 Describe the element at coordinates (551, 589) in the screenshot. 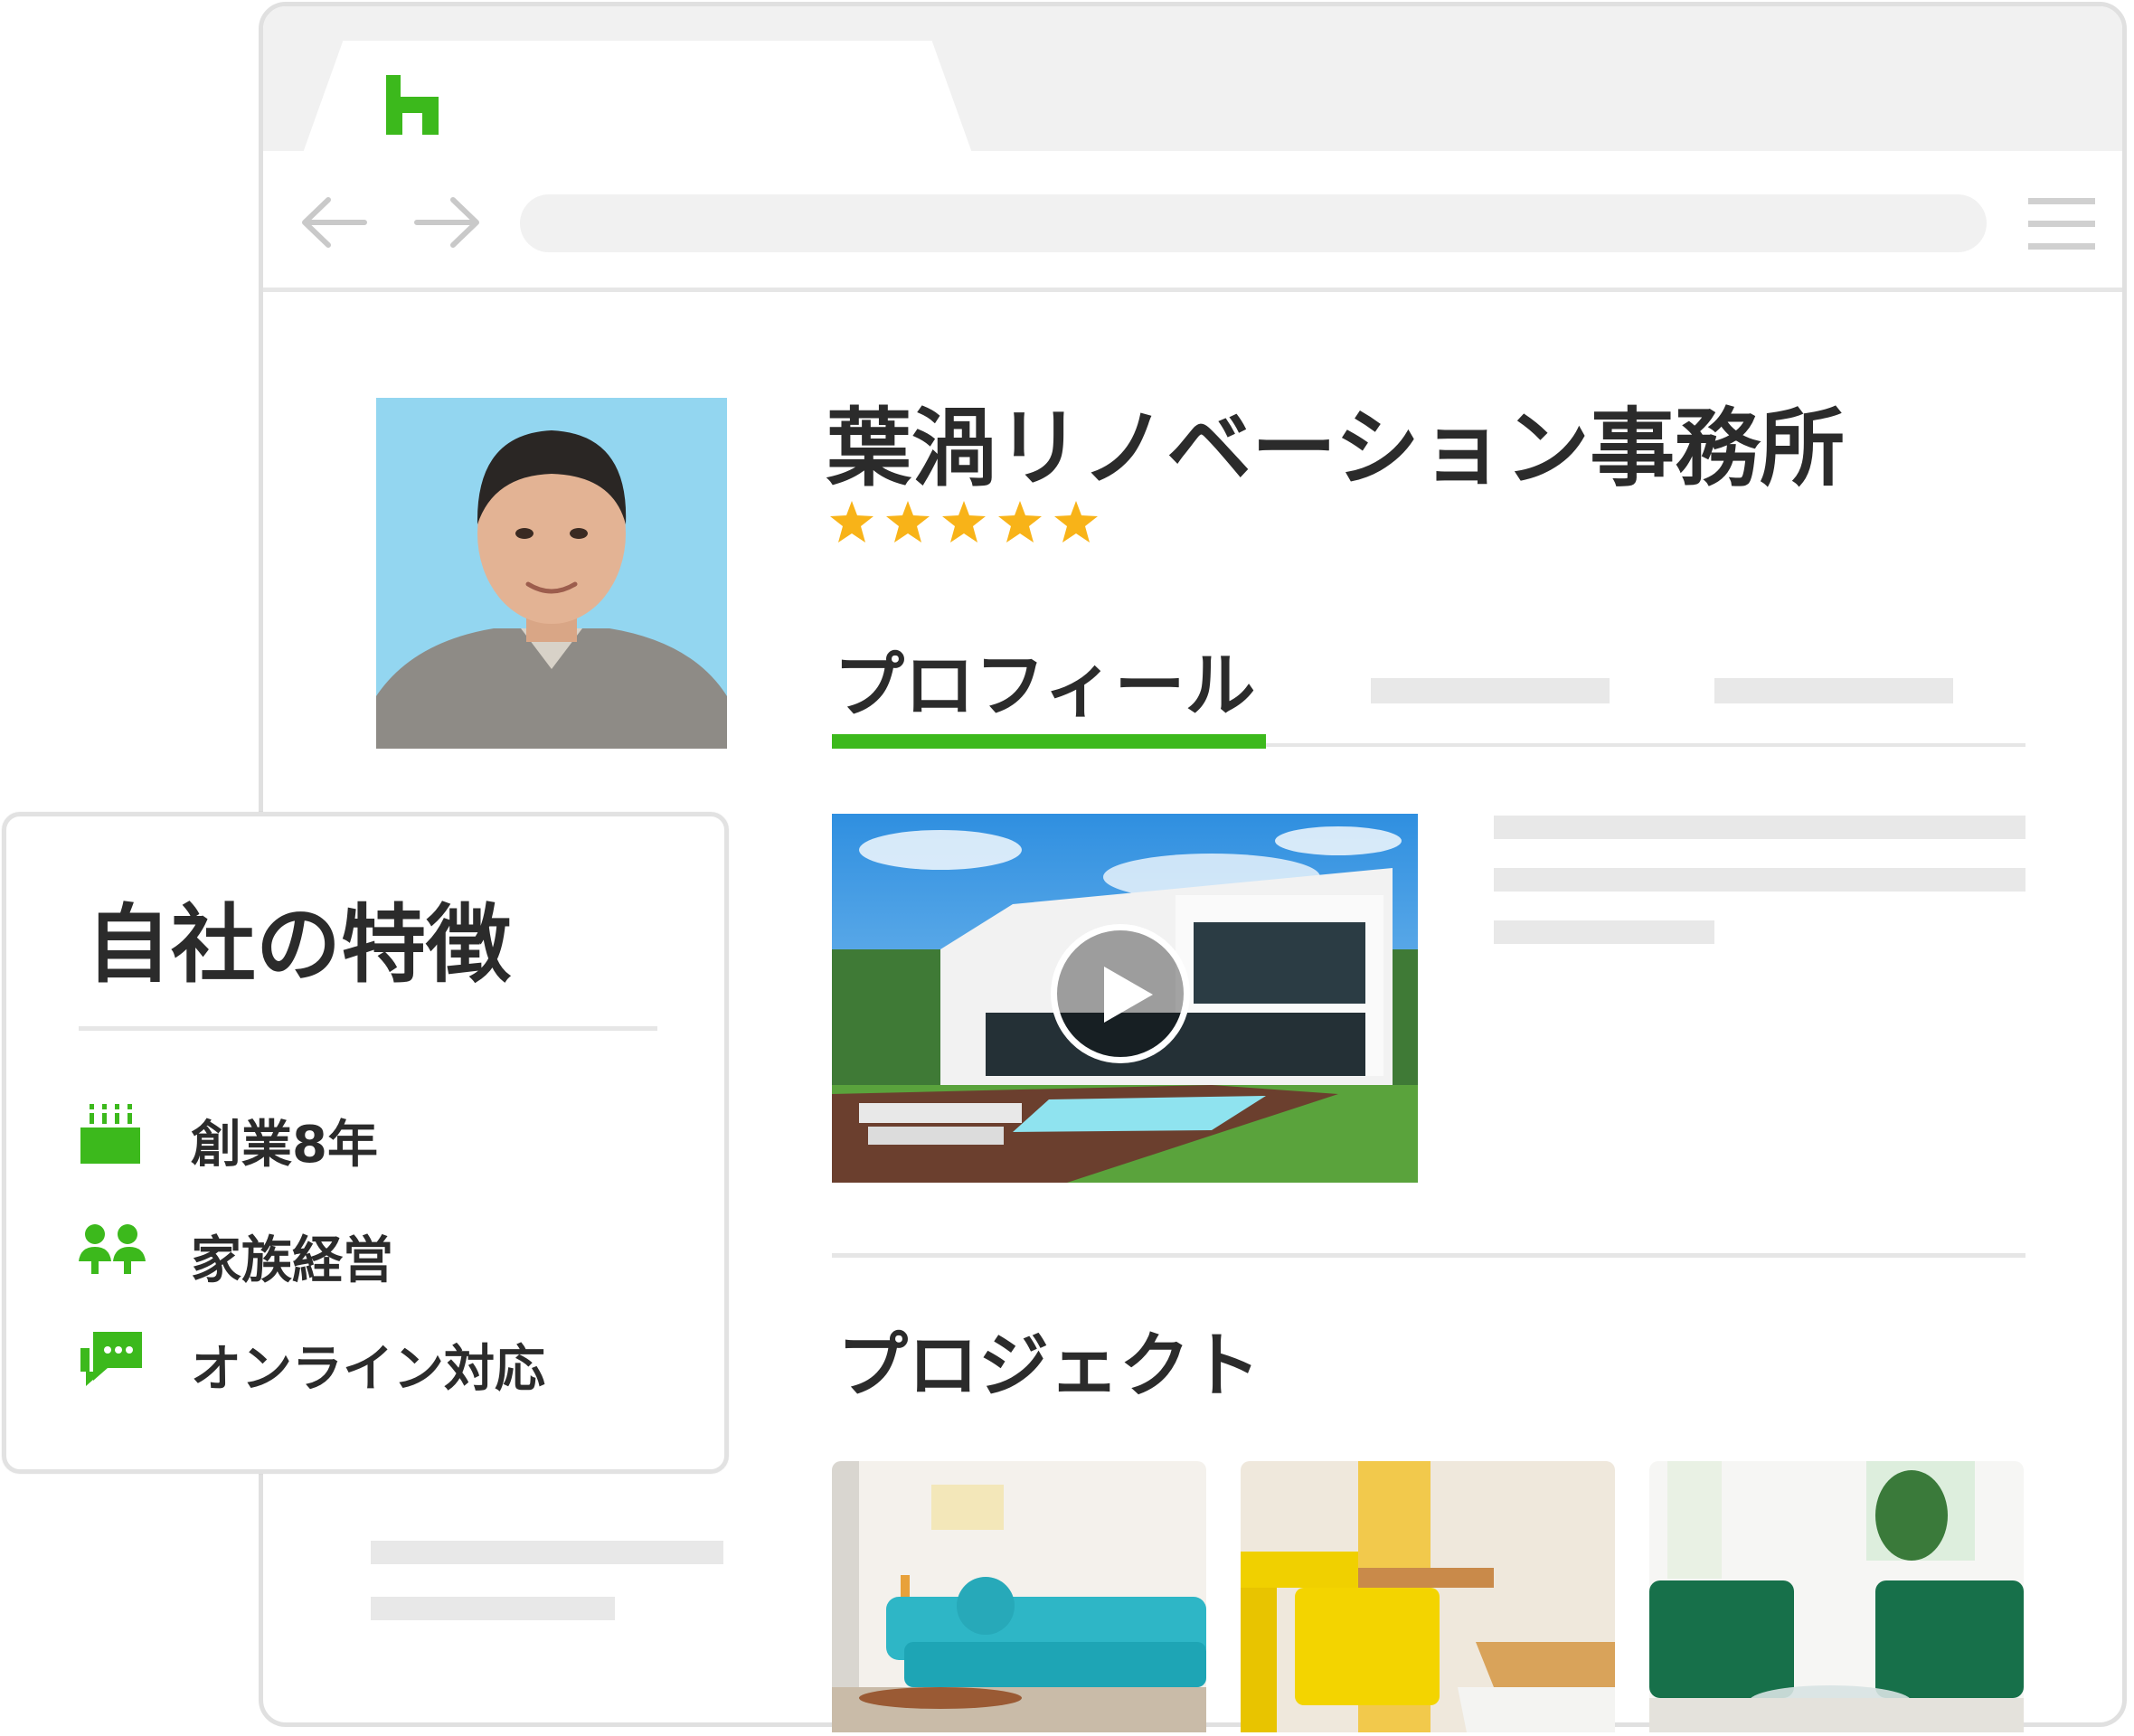

I see `person-avatar-icon` at that location.